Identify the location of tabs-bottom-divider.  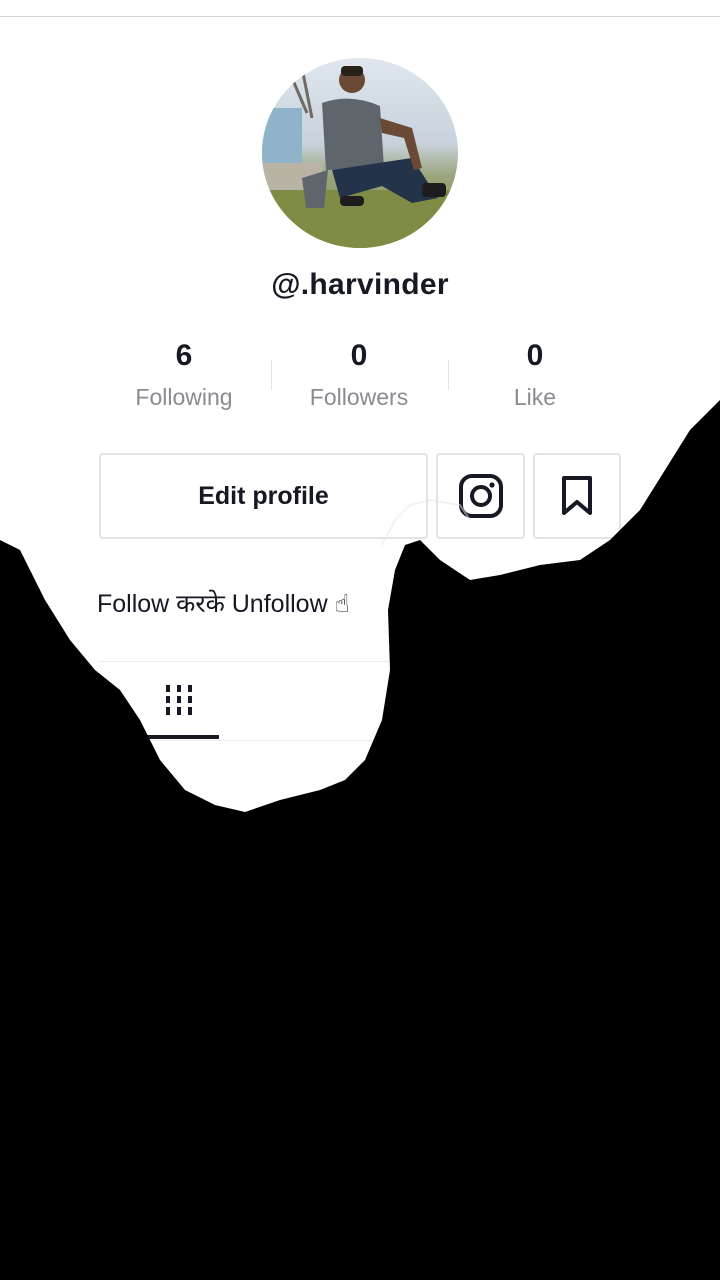
(244, 740).